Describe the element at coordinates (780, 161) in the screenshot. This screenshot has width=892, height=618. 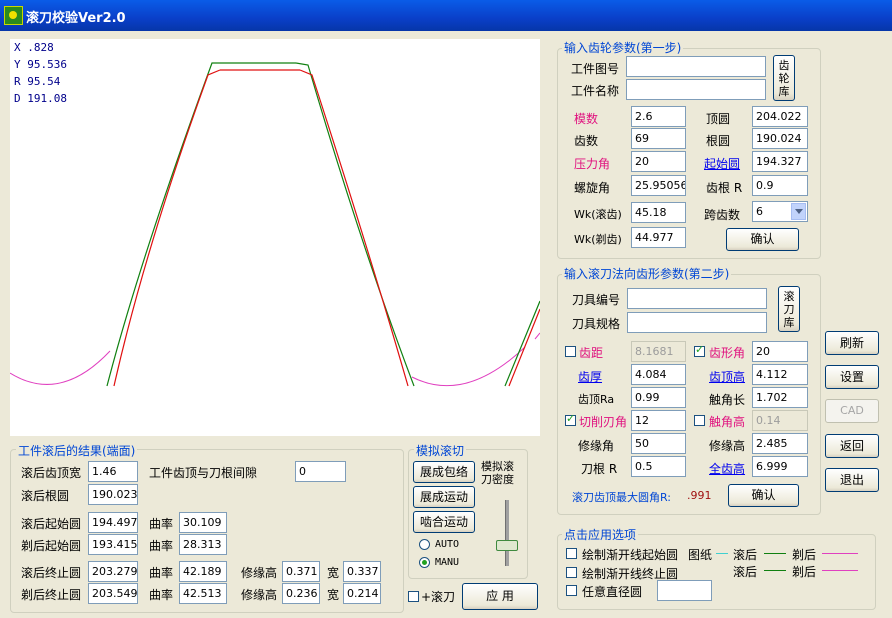
I see `start-circle-input: 194.327` at that location.